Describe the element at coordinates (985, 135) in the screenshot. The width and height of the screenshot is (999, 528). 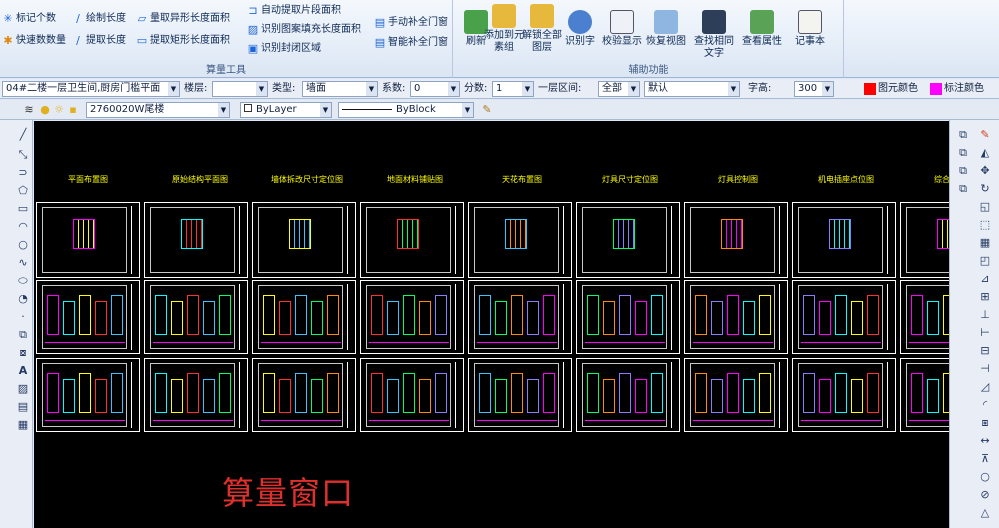
I see `erase-icon: ✎` at that location.